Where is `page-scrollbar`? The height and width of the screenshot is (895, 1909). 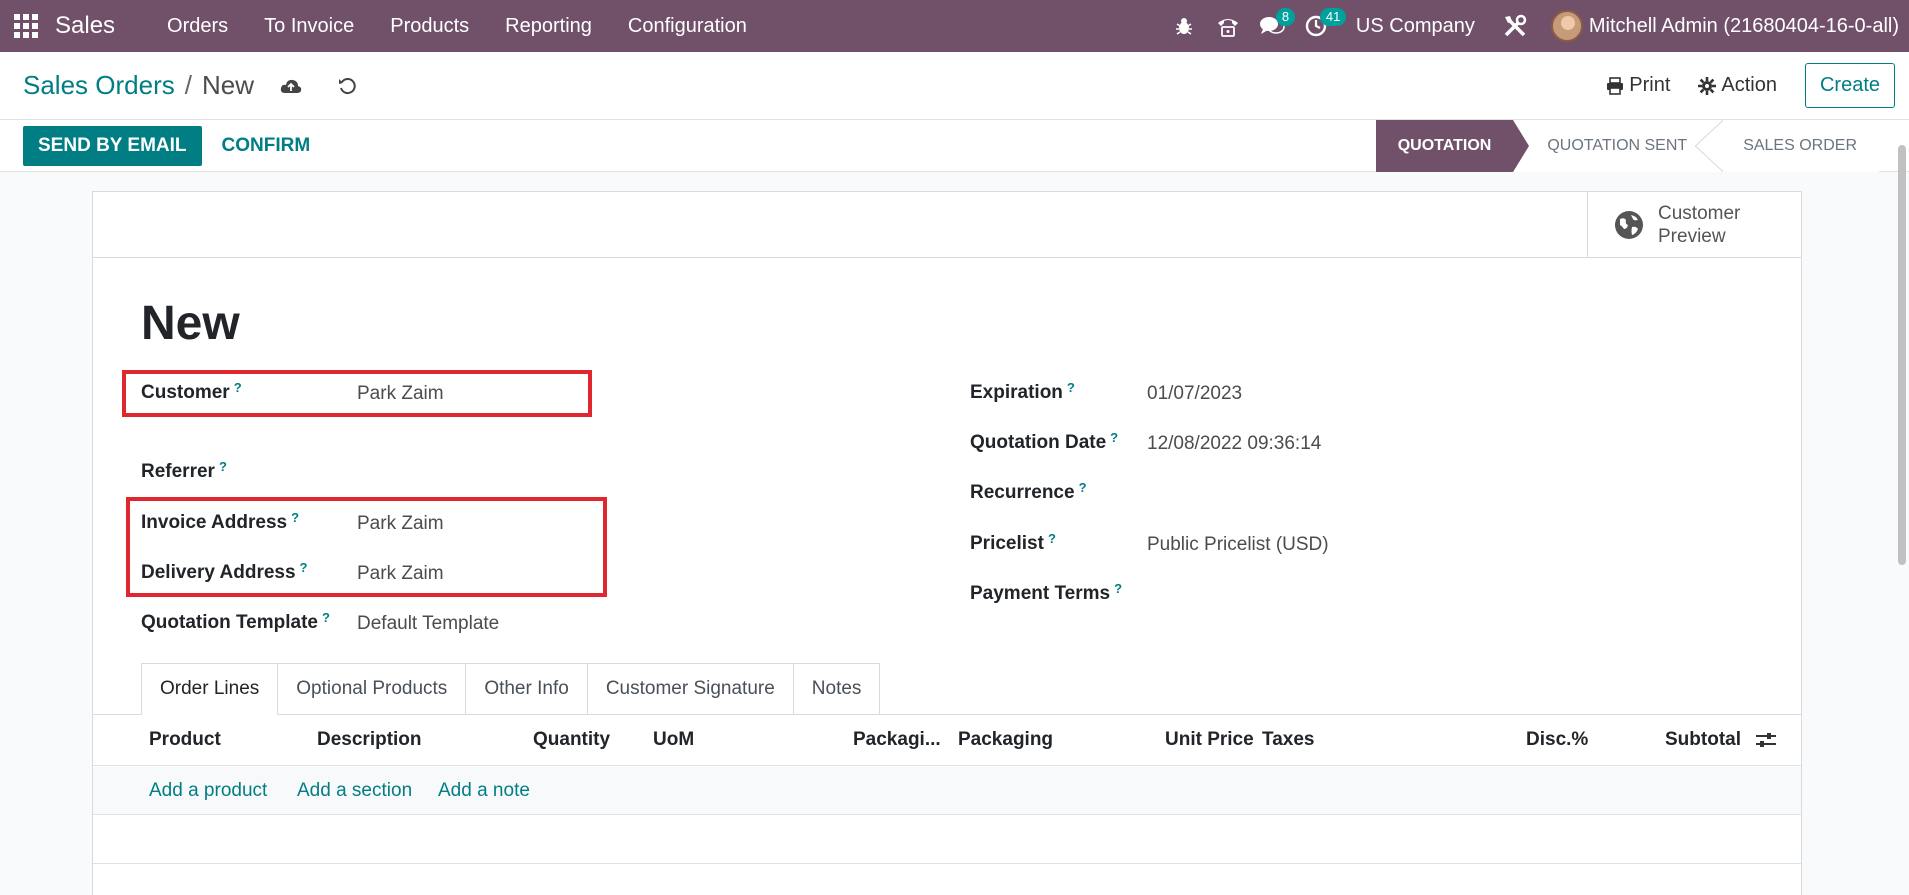 page-scrollbar is located at coordinates (1902, 355).